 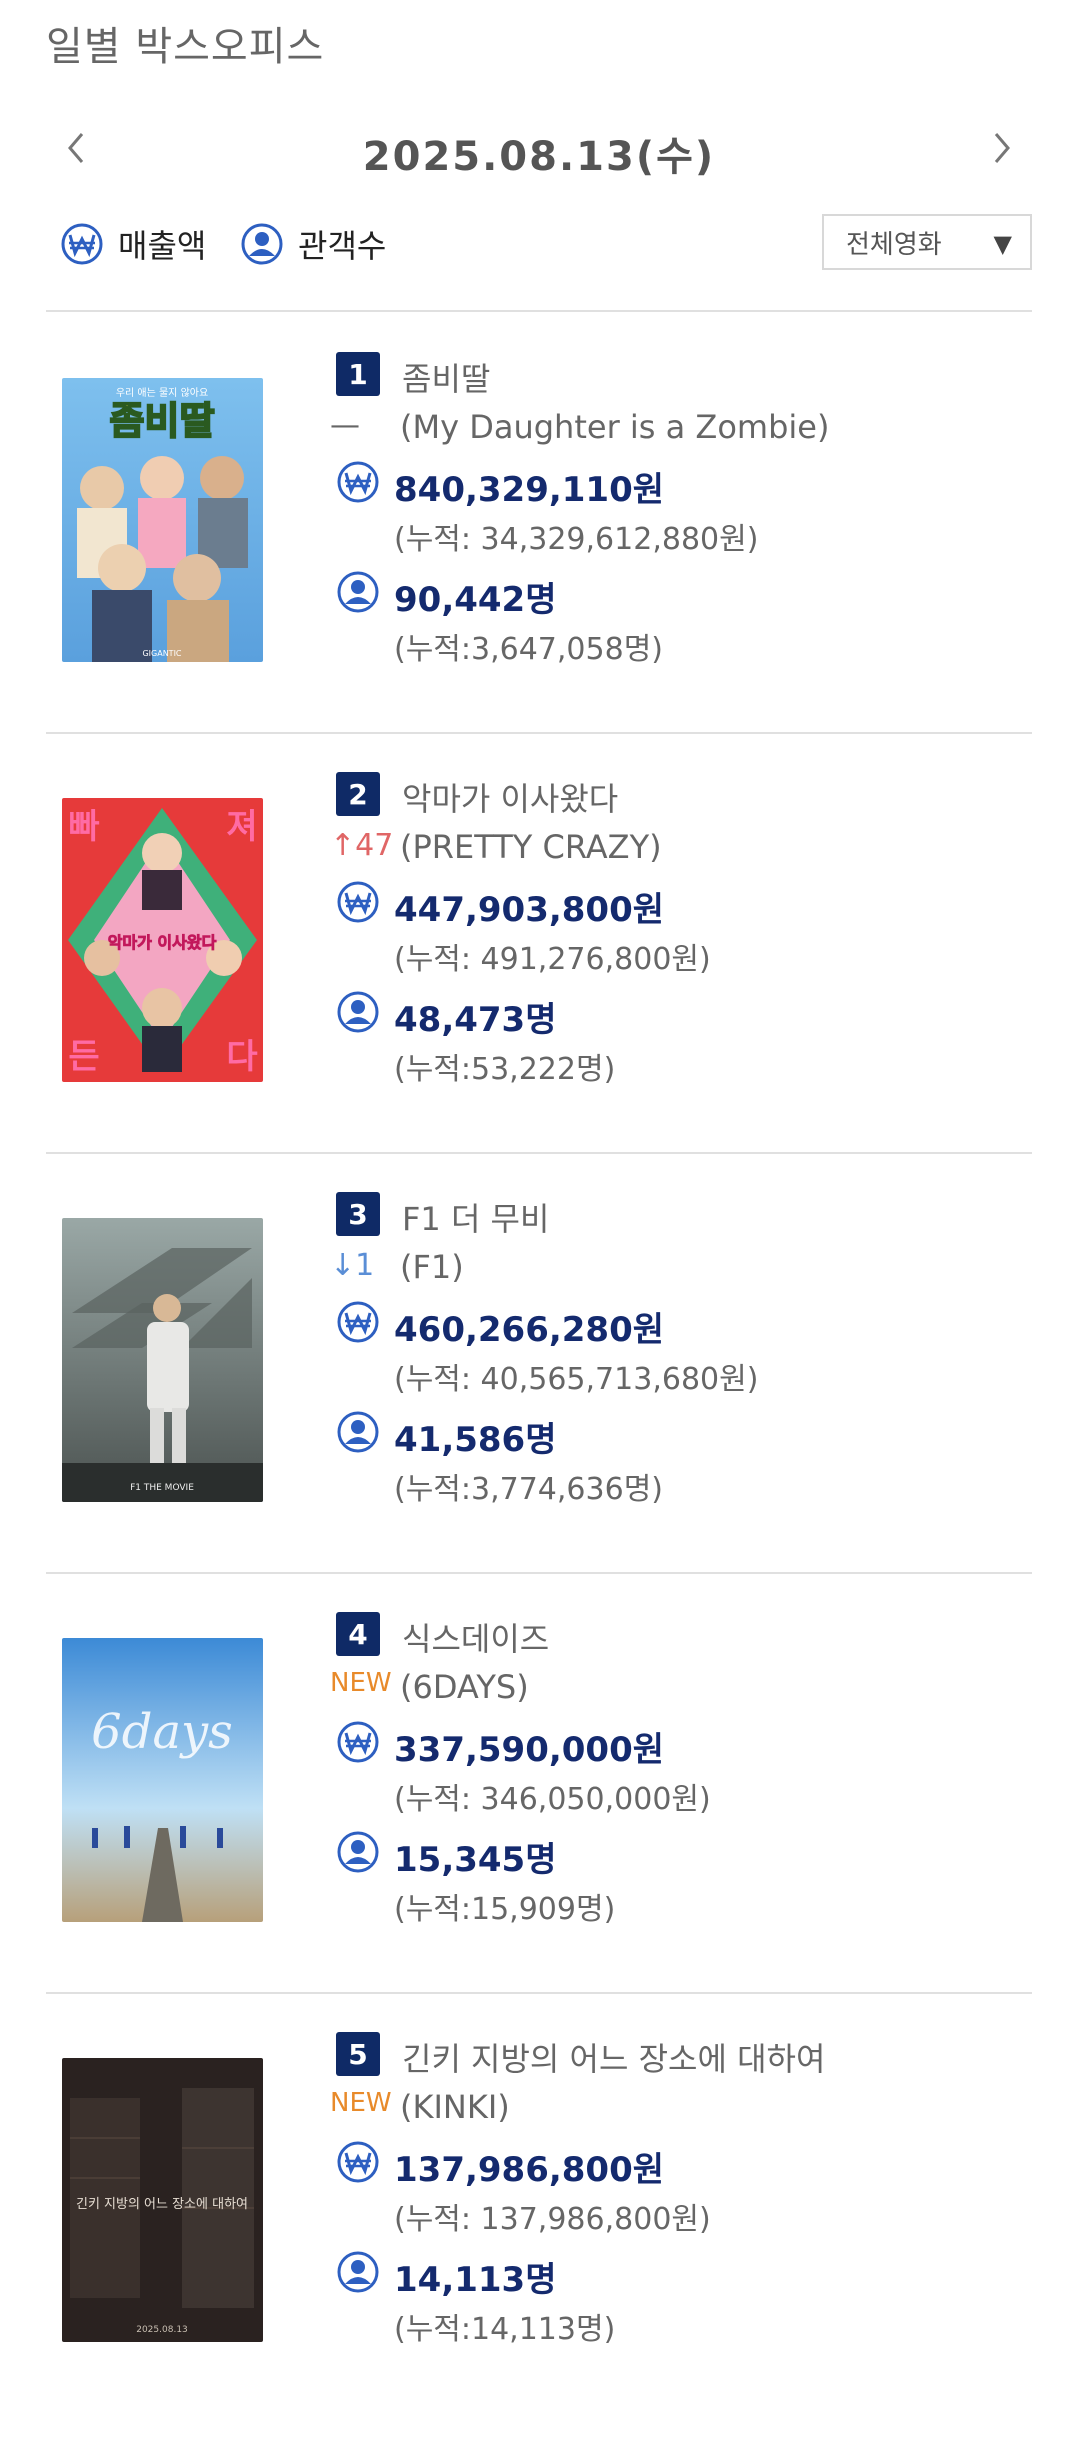 What do you see at coordinates (475, 1217) in the screenshot?
I see `movie-title: F1 더 무비` at bounding box center [475, 1217].